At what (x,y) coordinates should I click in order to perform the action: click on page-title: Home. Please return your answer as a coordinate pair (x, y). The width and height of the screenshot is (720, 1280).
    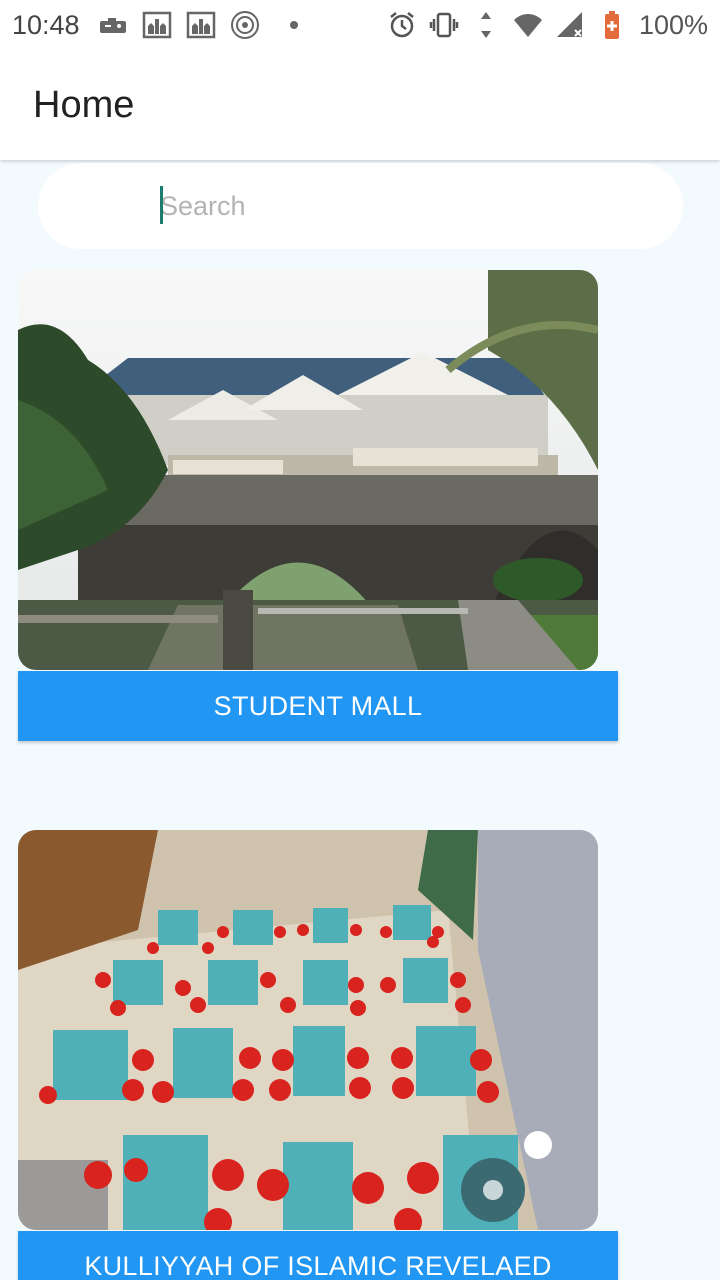
    Looking at the image, I should click on (84, 104).